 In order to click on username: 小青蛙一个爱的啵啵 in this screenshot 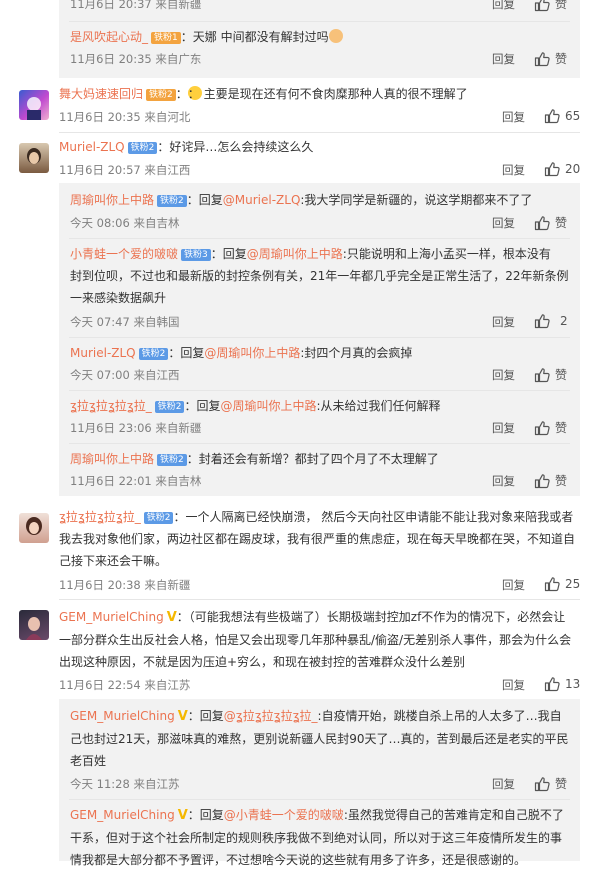, I will do `click(124, 254)`.